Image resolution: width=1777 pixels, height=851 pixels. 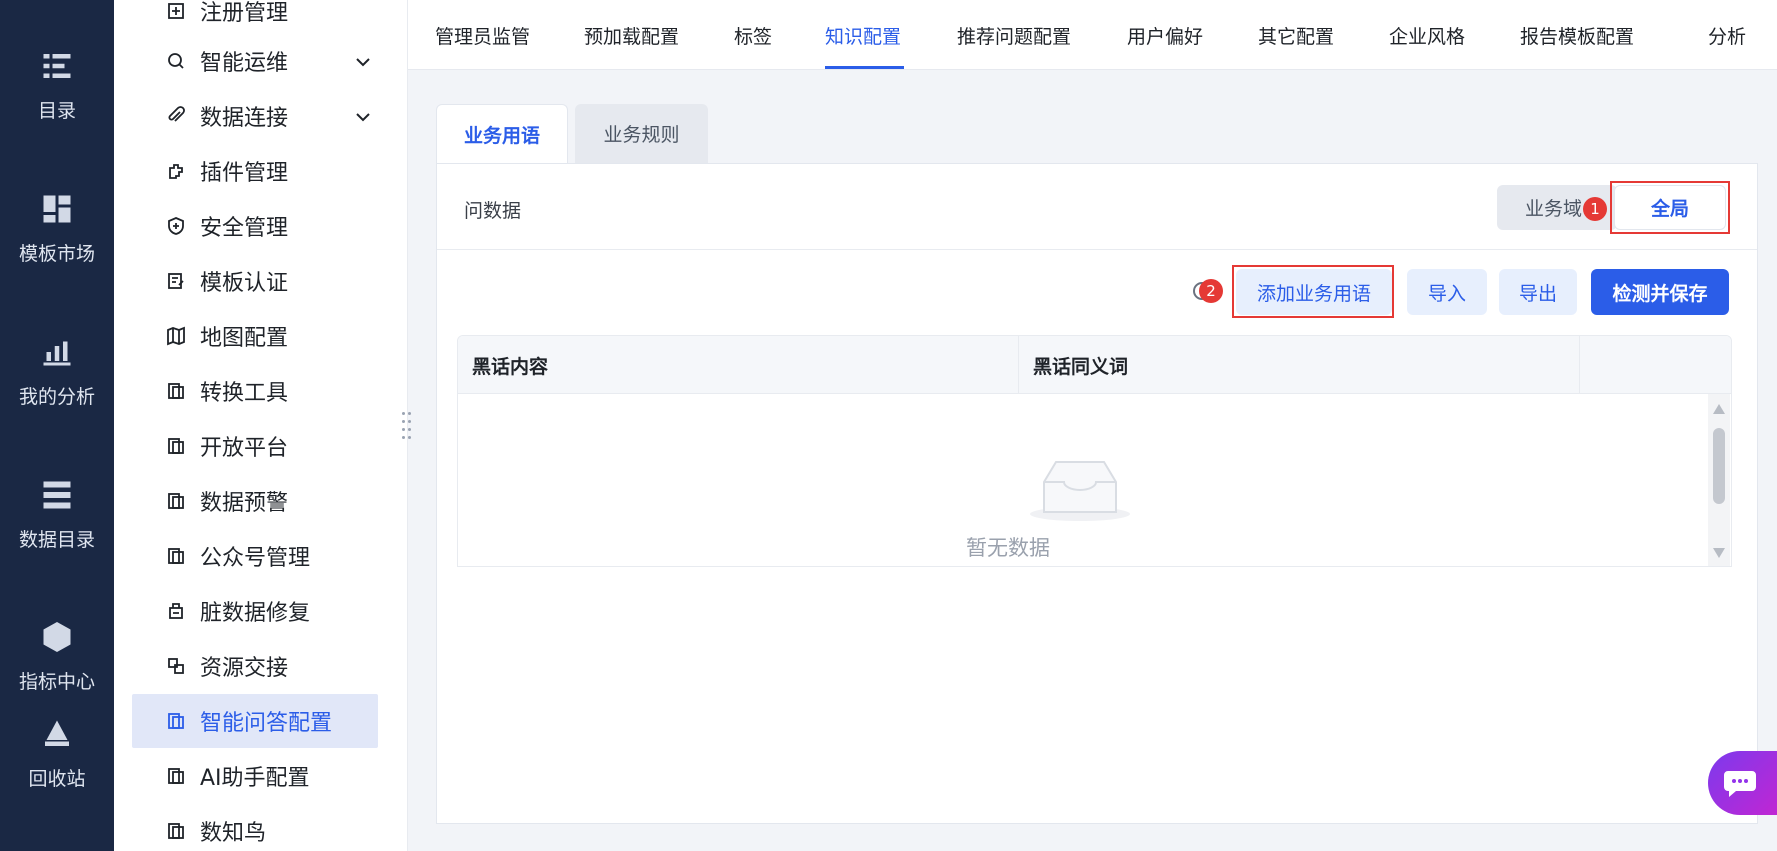 What do you see at coordinates (738, 365) in the screenshot?
I see `column-header-jargon: 黑话内容` at bounding box center [738, 365].